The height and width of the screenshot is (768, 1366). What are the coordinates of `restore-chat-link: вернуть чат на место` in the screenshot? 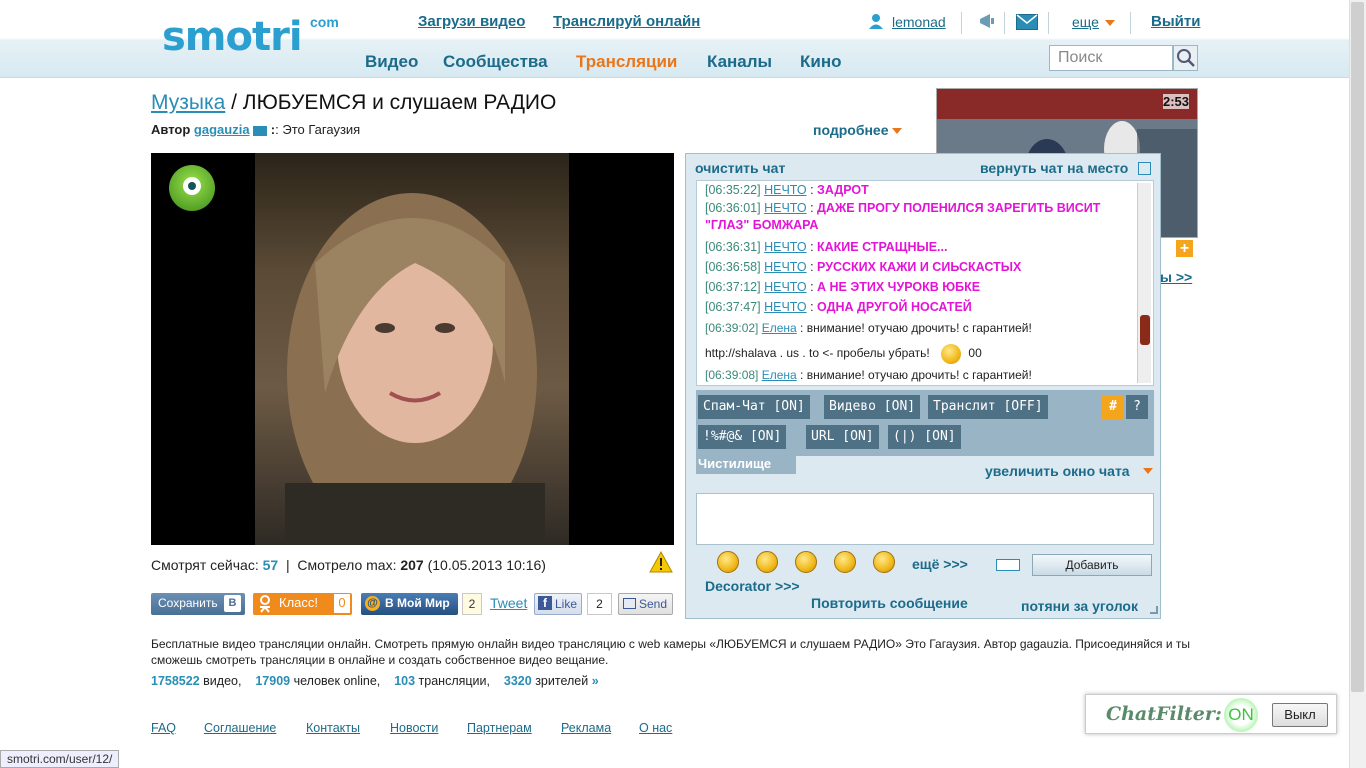 It's located at (1054, 168).